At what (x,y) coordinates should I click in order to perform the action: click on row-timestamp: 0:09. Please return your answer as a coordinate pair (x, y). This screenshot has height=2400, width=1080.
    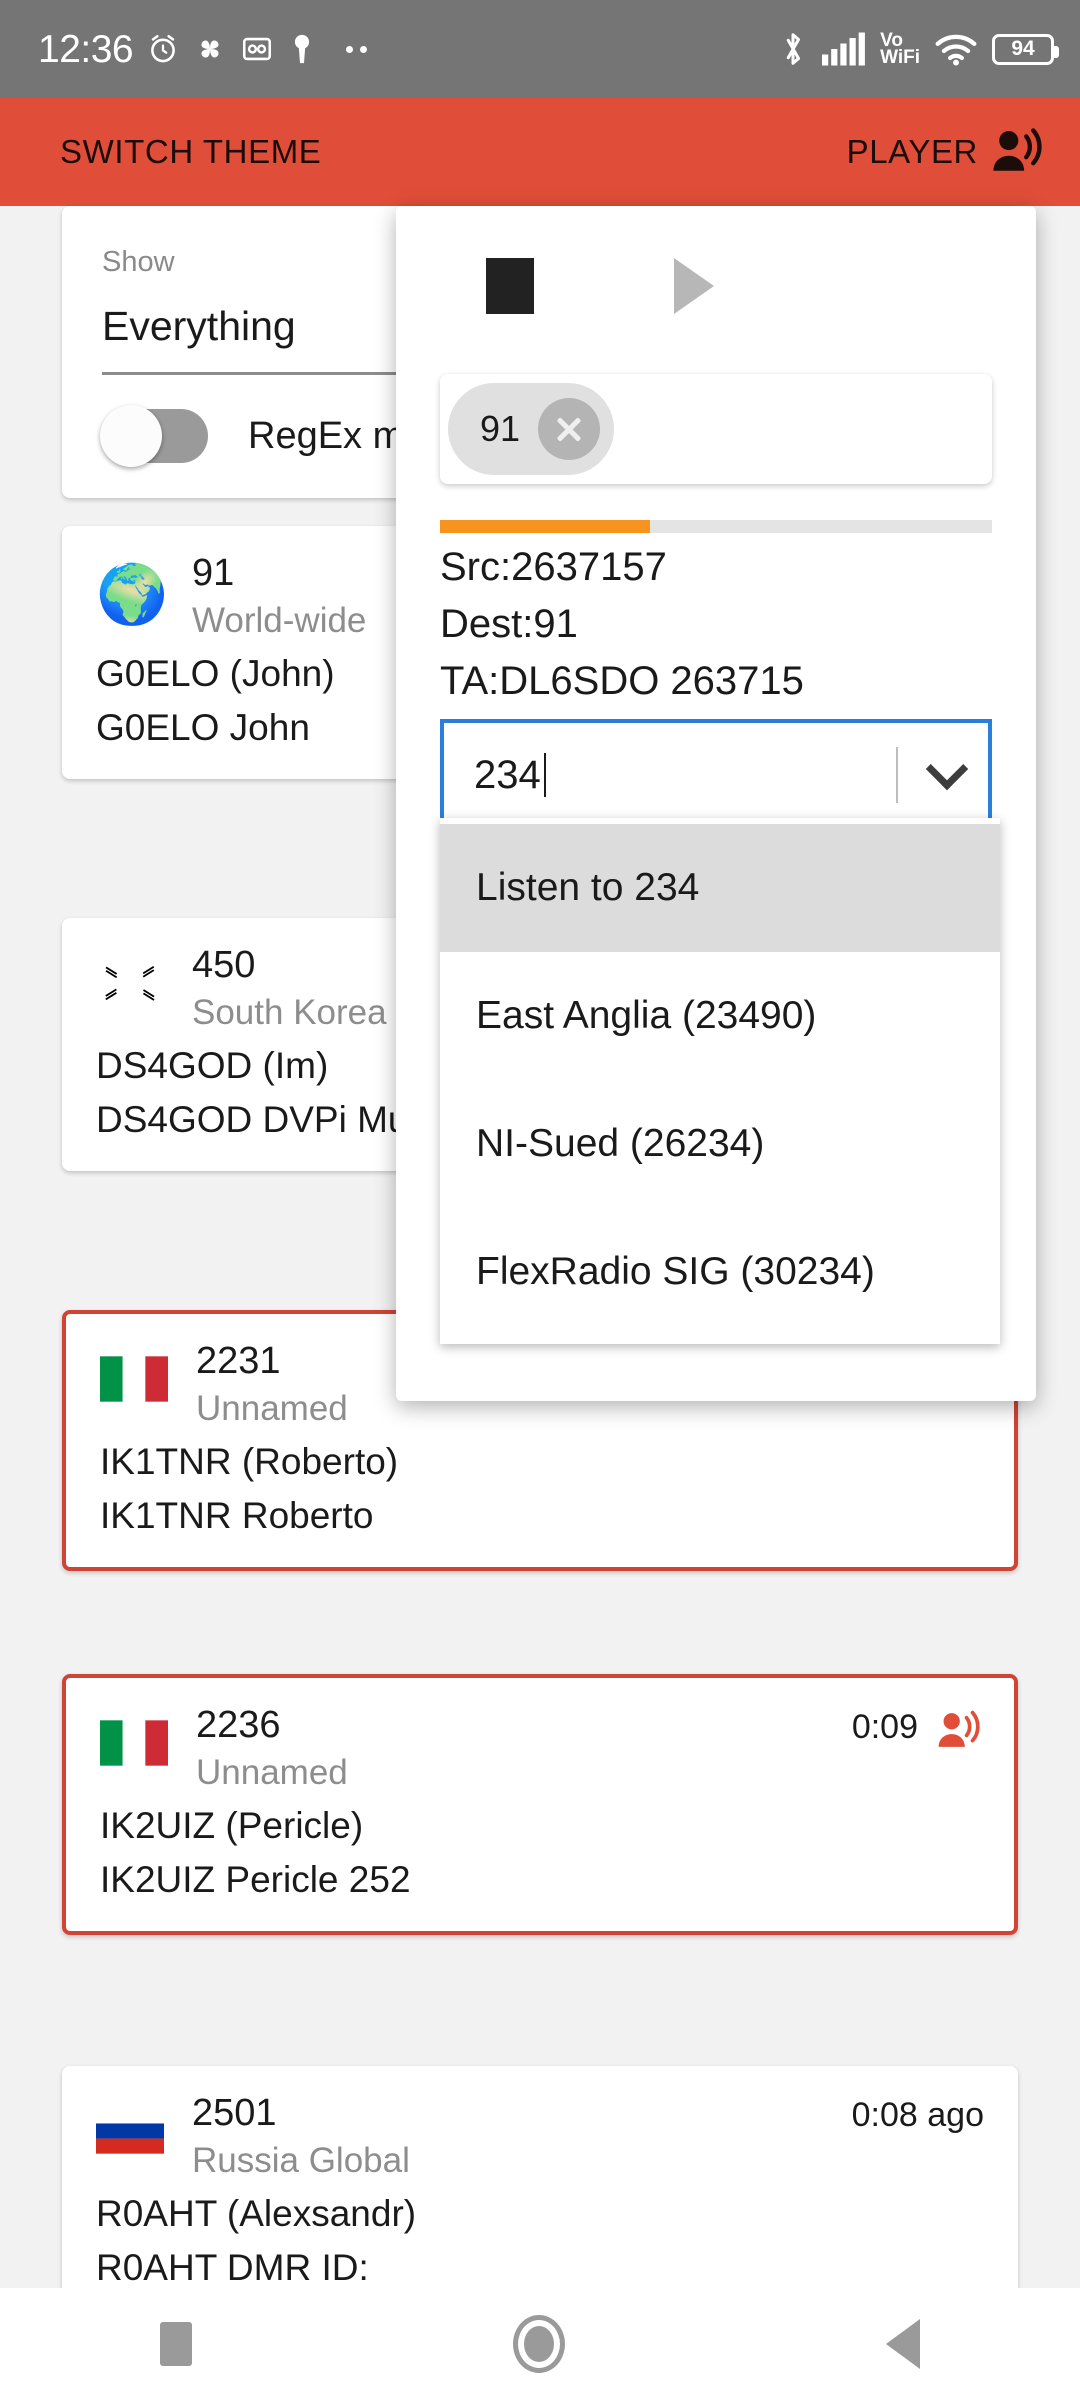
    Looking at the image, I should click on (884, 1727).